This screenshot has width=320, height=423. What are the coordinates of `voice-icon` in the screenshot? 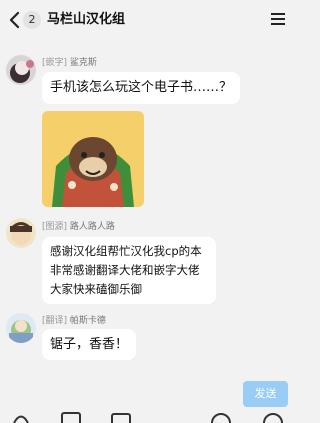 It's located at (21, 416).